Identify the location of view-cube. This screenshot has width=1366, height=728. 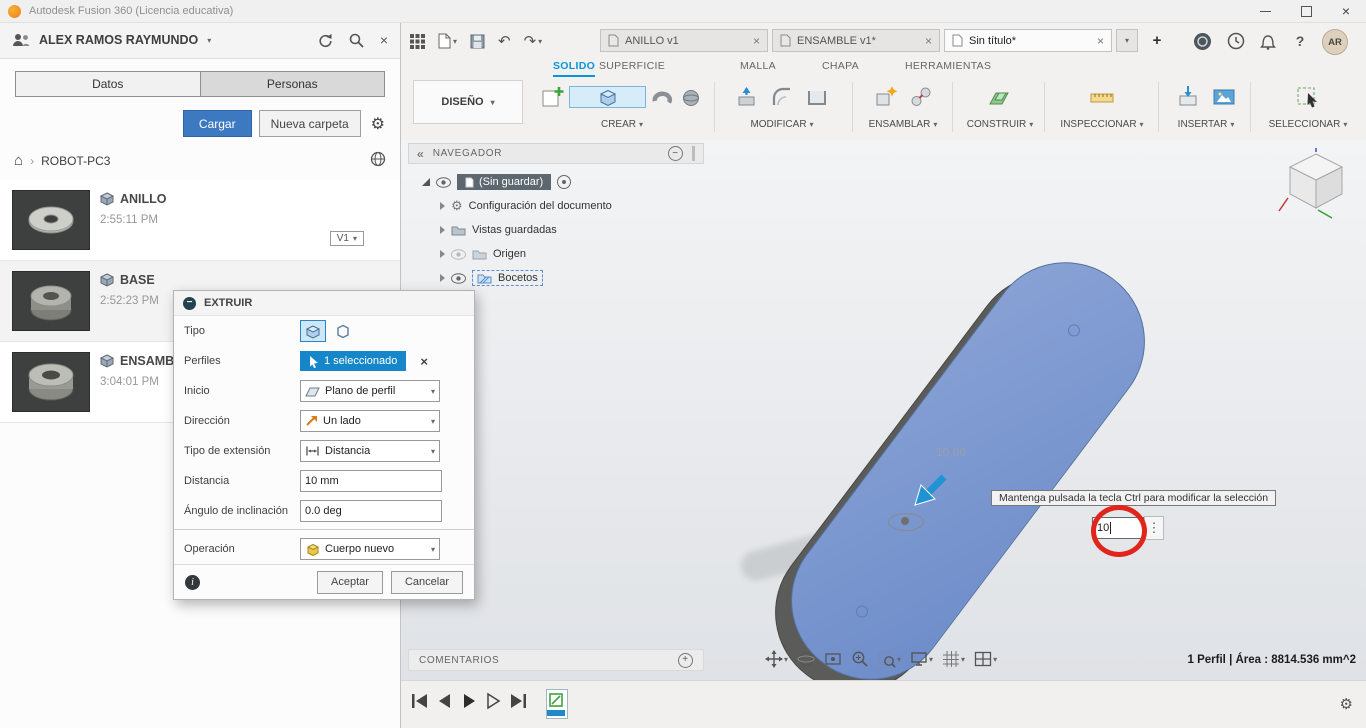
(1316, 186).